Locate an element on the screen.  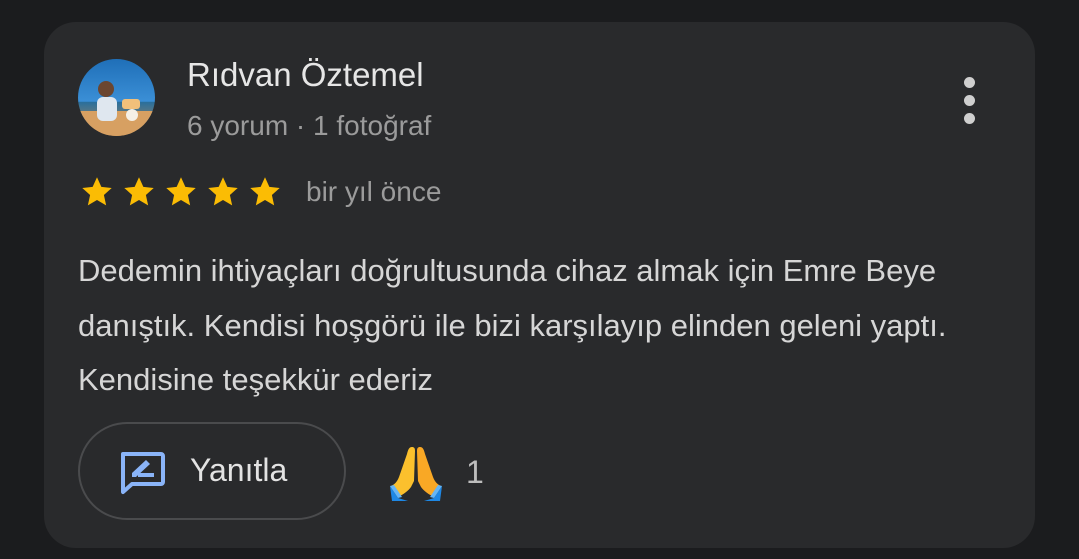
avatar-photo is located at coordinates (116, 97).